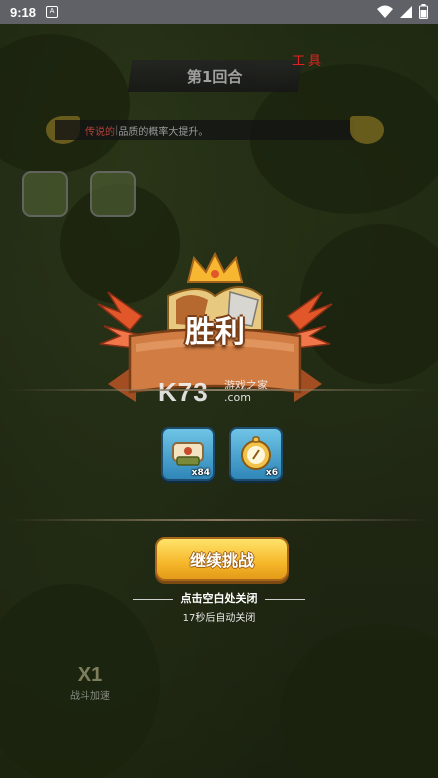  I want to click on close-hint: 点击空白处关闭, so click(219, 598).